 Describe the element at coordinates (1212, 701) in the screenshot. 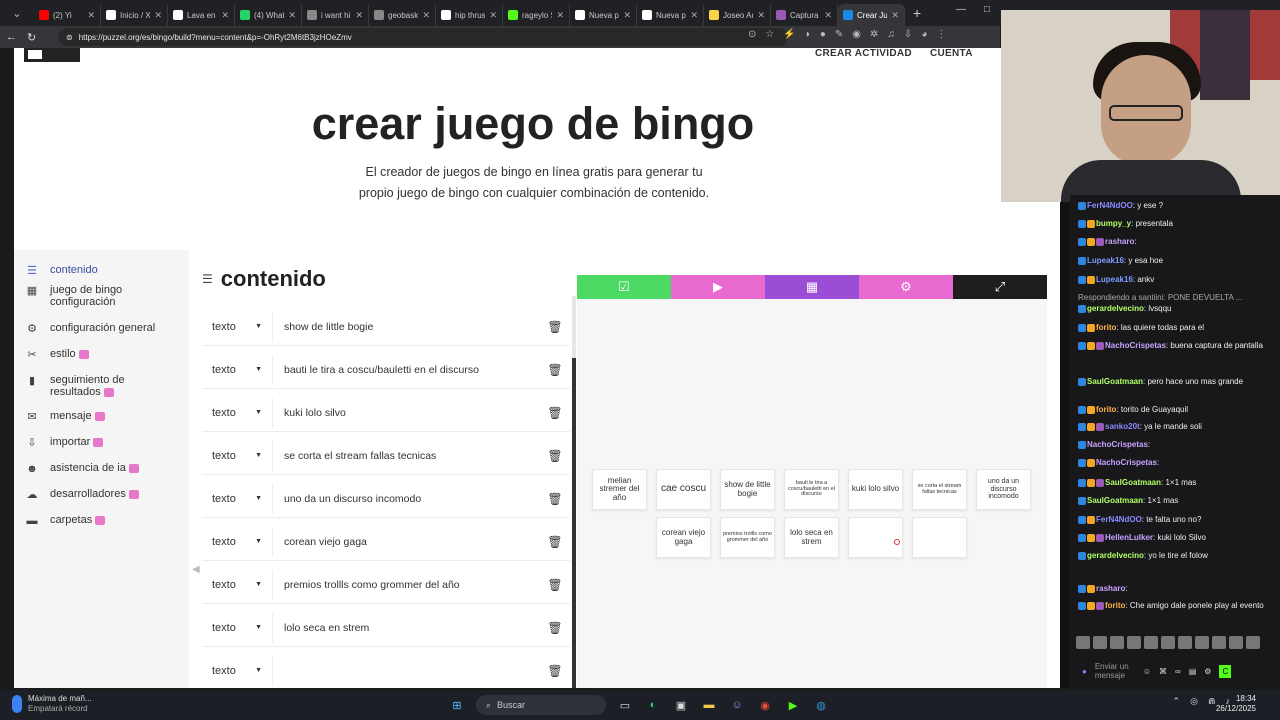

I see `wifi-icon: ⋒` at that location.